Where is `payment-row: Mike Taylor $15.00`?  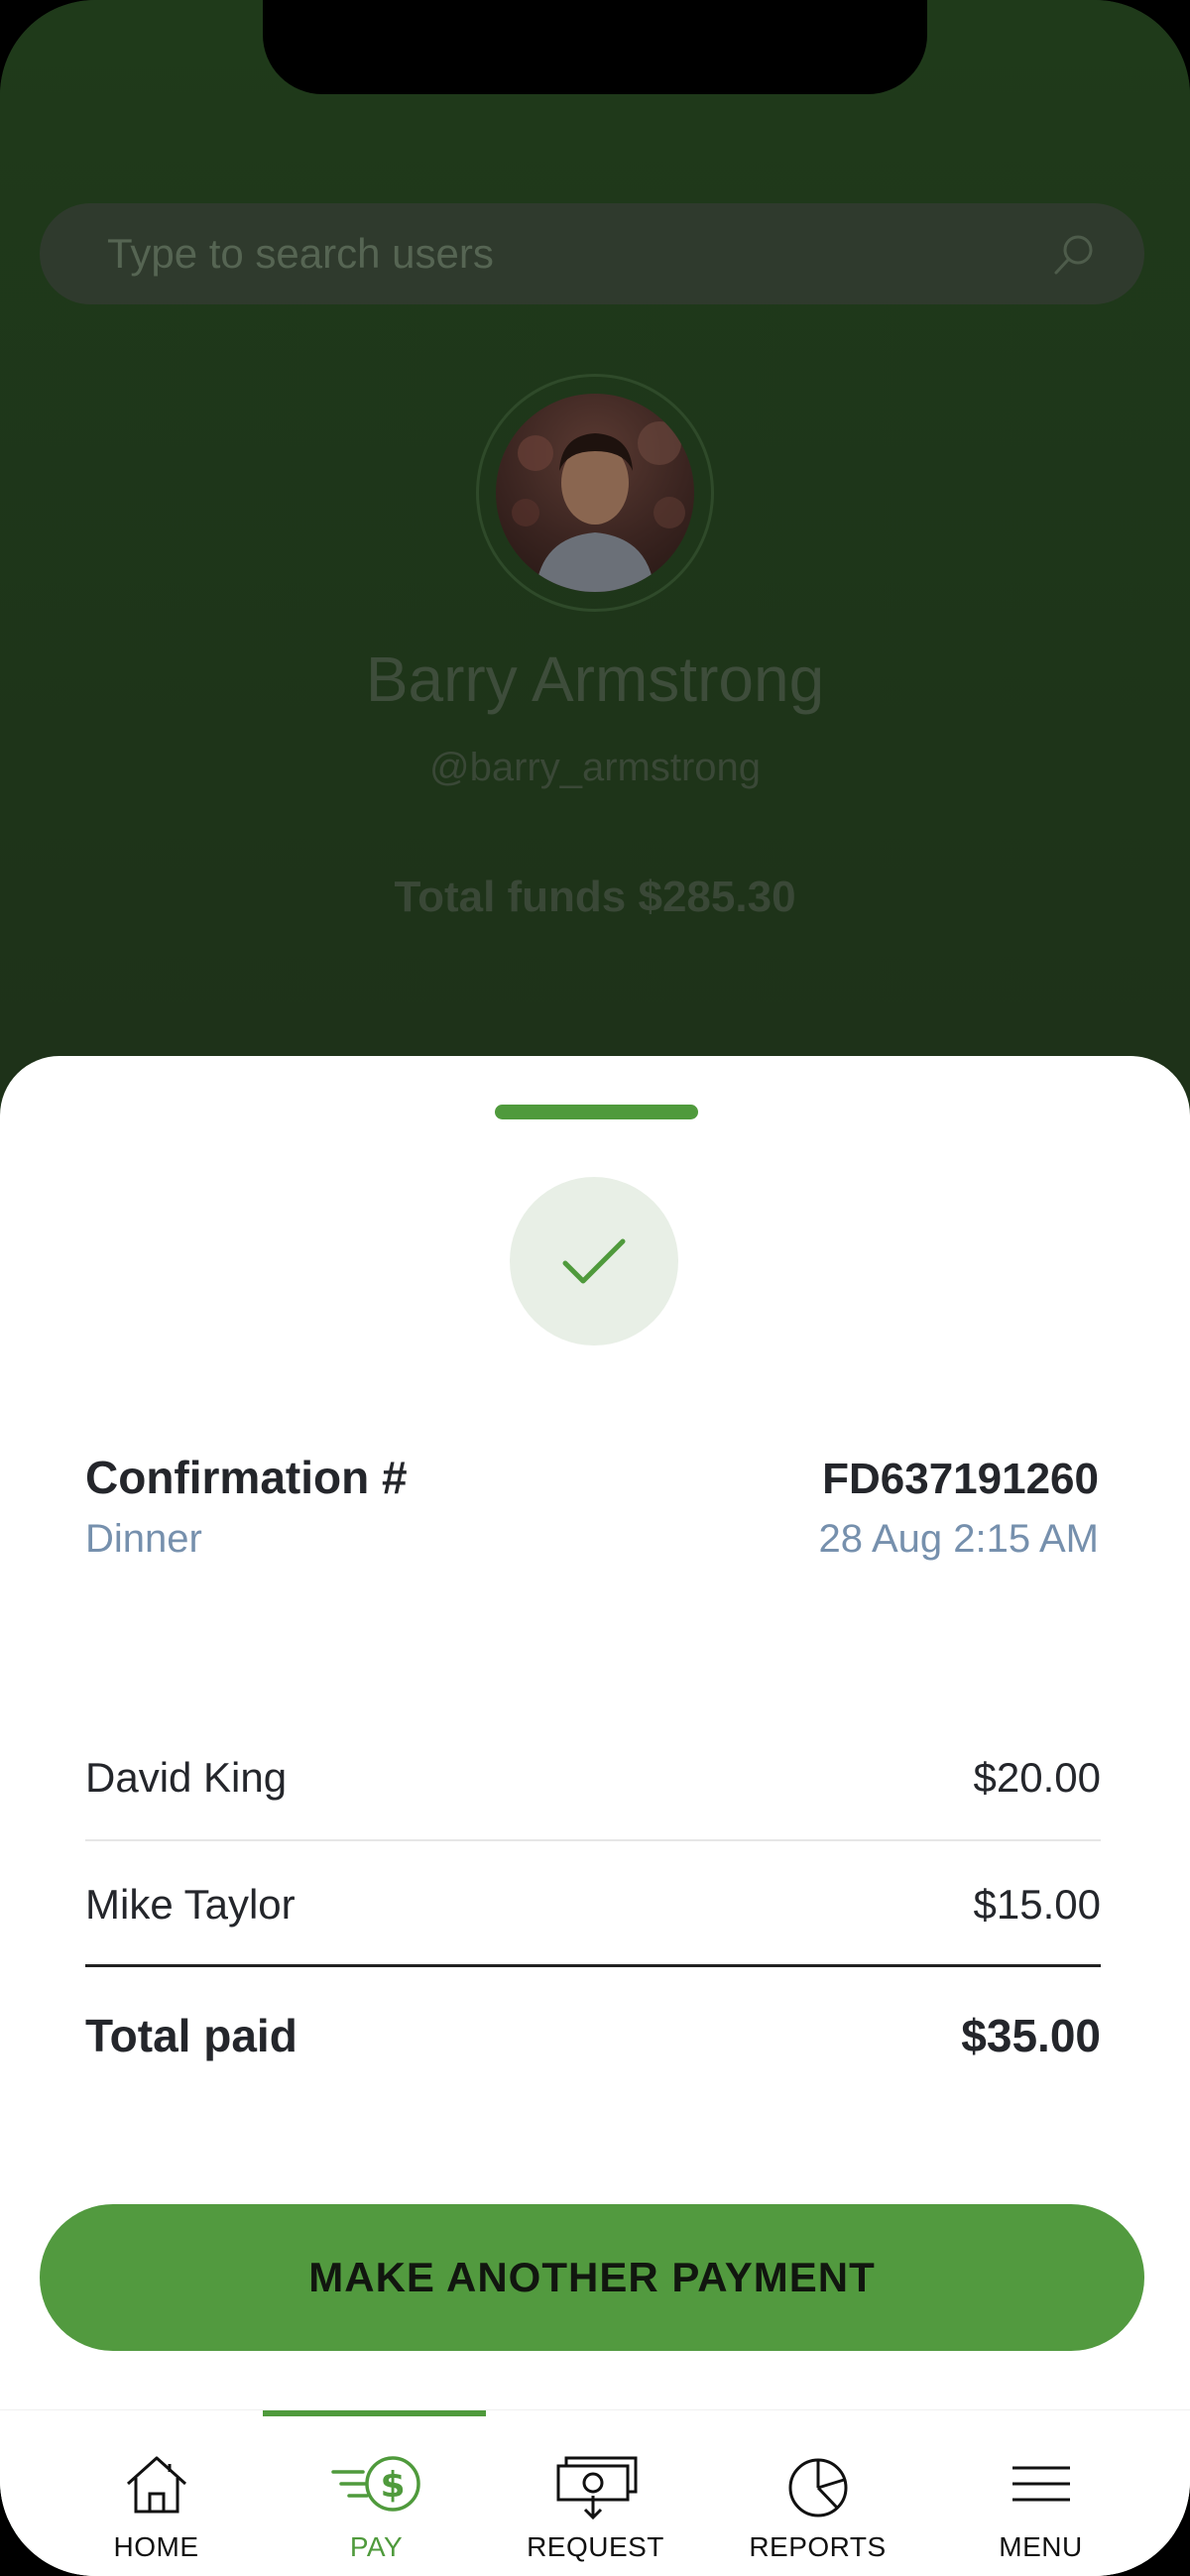 payment-row: Mike Taylor $15.00 is located at coordinates (593, 1904).